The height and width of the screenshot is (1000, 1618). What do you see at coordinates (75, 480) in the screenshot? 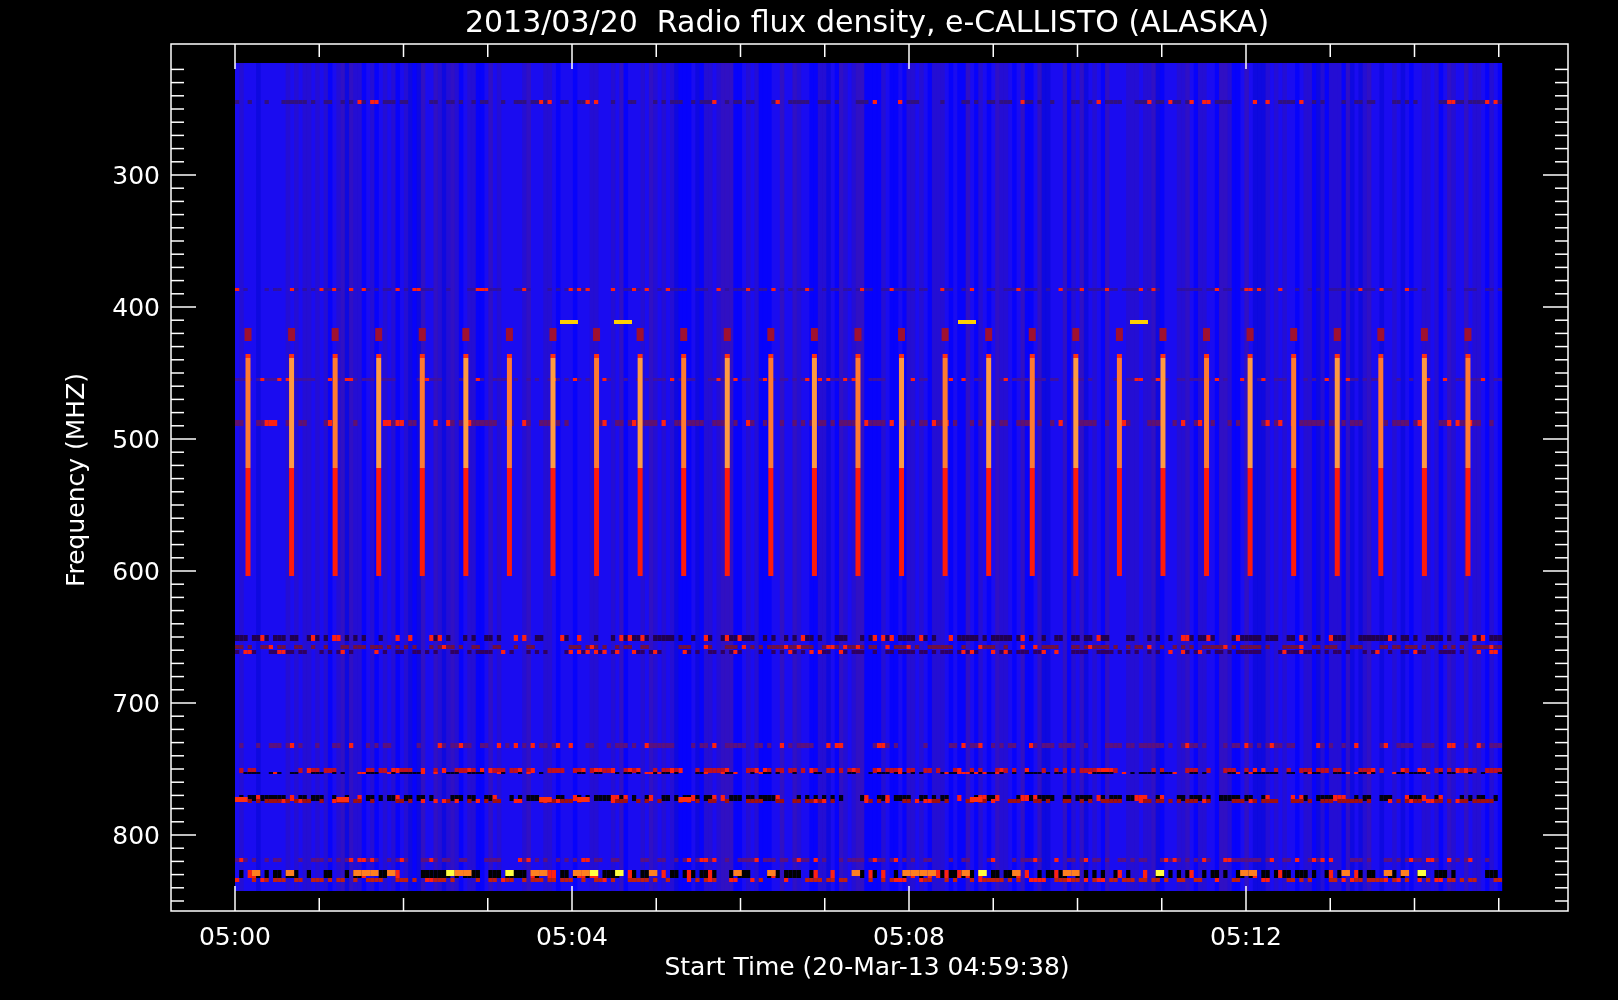
I see `y-axis-label: Frequency (MHZ)` at bounding box center [75, 480].